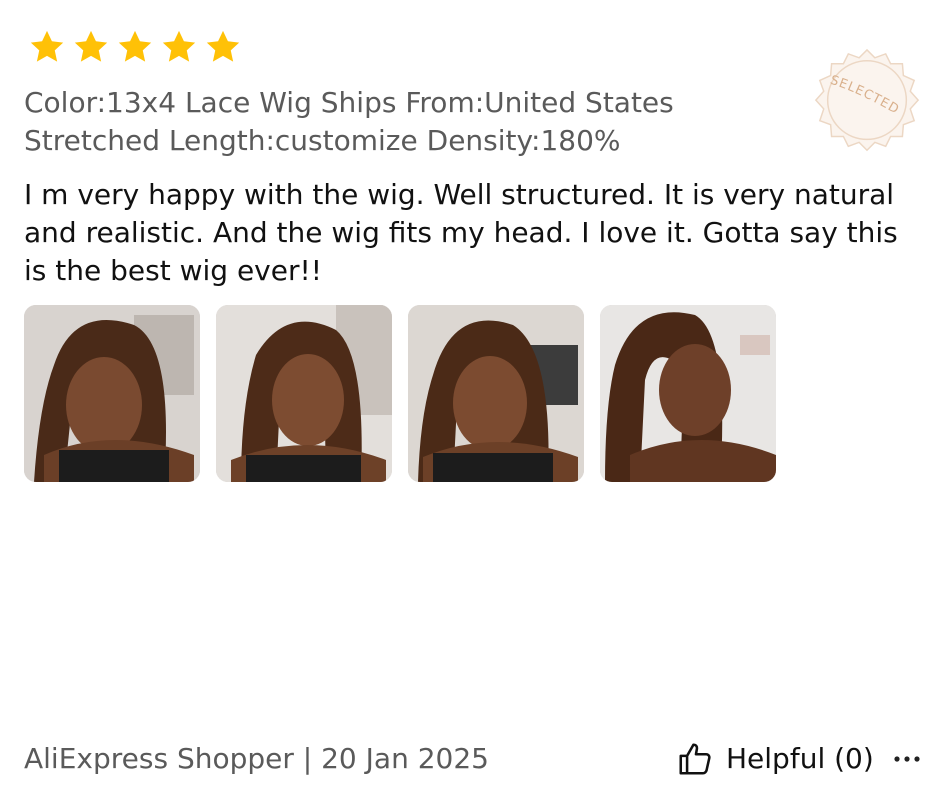 This screenshot has width=950, height=808. Describe the element at coordinates (221, 140) in the screenshot. I see `attr-stretched-length: Stretched Length:customize` at that location.